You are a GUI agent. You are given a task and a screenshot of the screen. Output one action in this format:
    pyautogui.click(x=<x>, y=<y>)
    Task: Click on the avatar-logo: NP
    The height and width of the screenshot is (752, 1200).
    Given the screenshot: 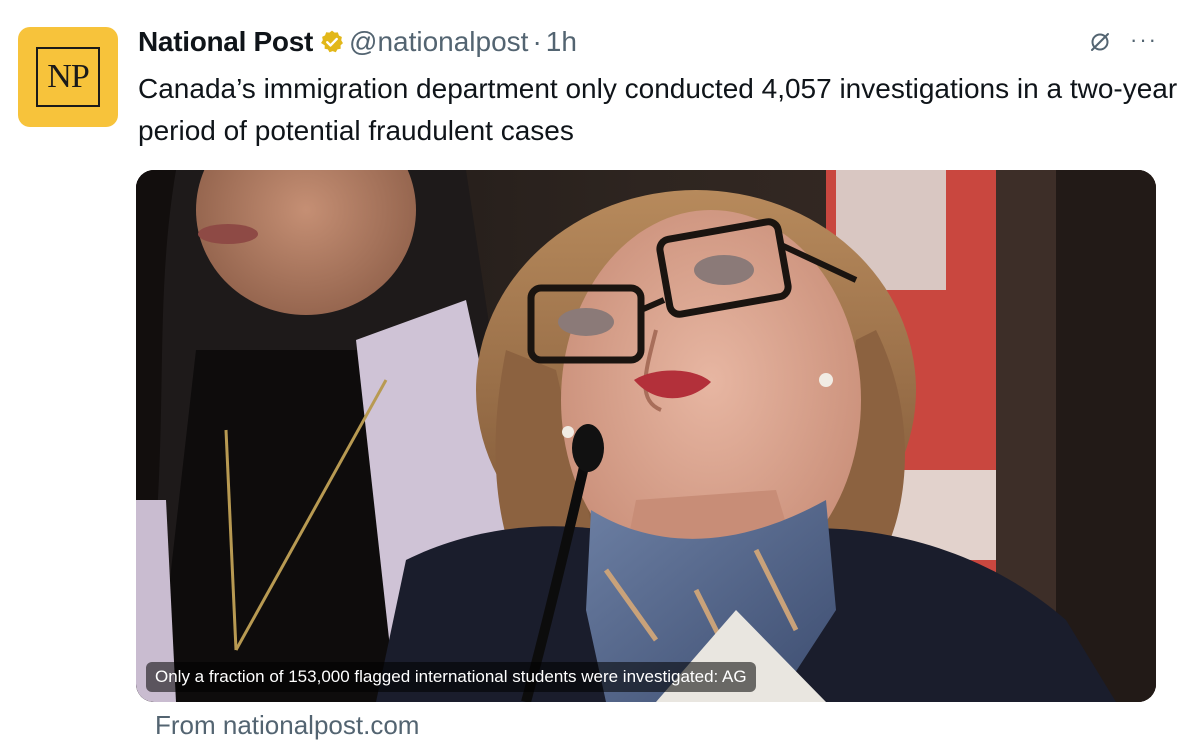 What is the action you would take?
    pyautogui.click(x=68, y=77)
    